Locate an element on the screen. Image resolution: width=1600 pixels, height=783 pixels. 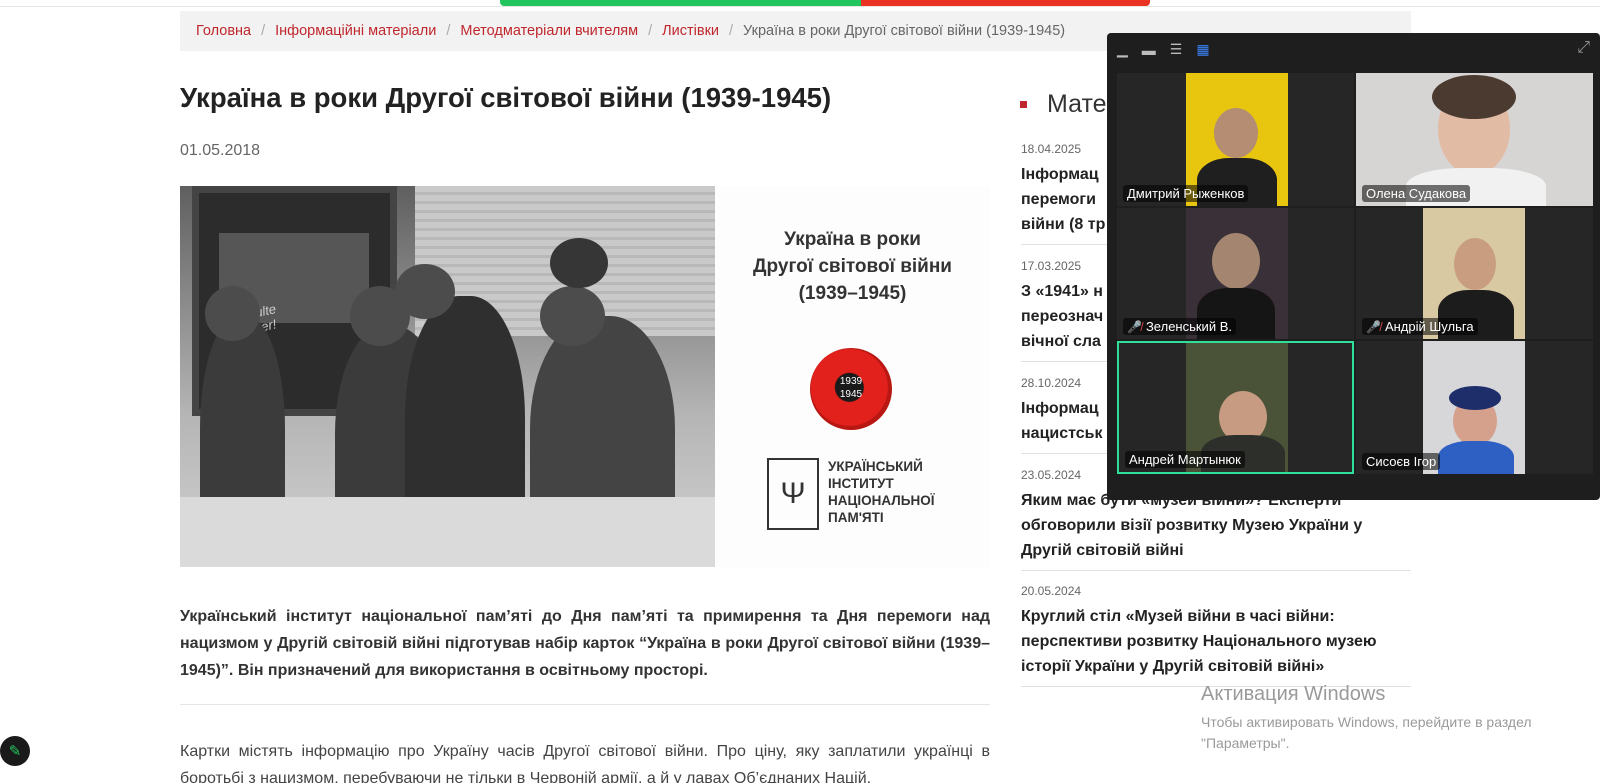
breadcrumb-leaflets: Листівки is located at coordinates (690, 31).